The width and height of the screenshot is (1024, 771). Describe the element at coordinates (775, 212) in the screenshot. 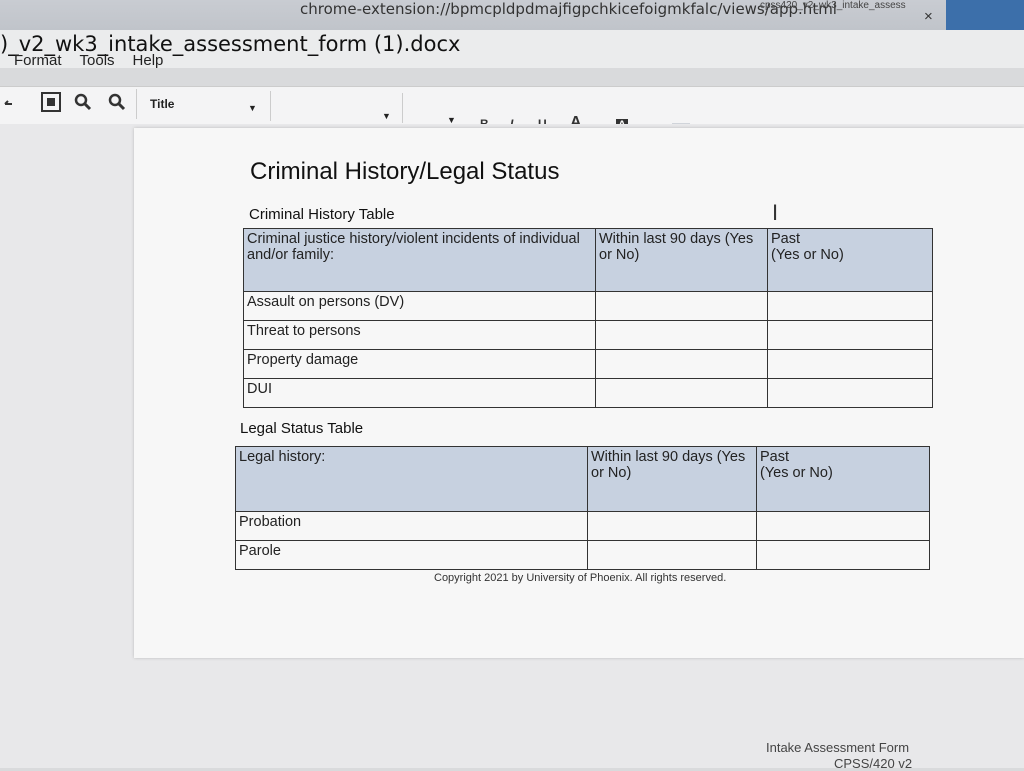

I see `text-cursor-icon: I` at that location.